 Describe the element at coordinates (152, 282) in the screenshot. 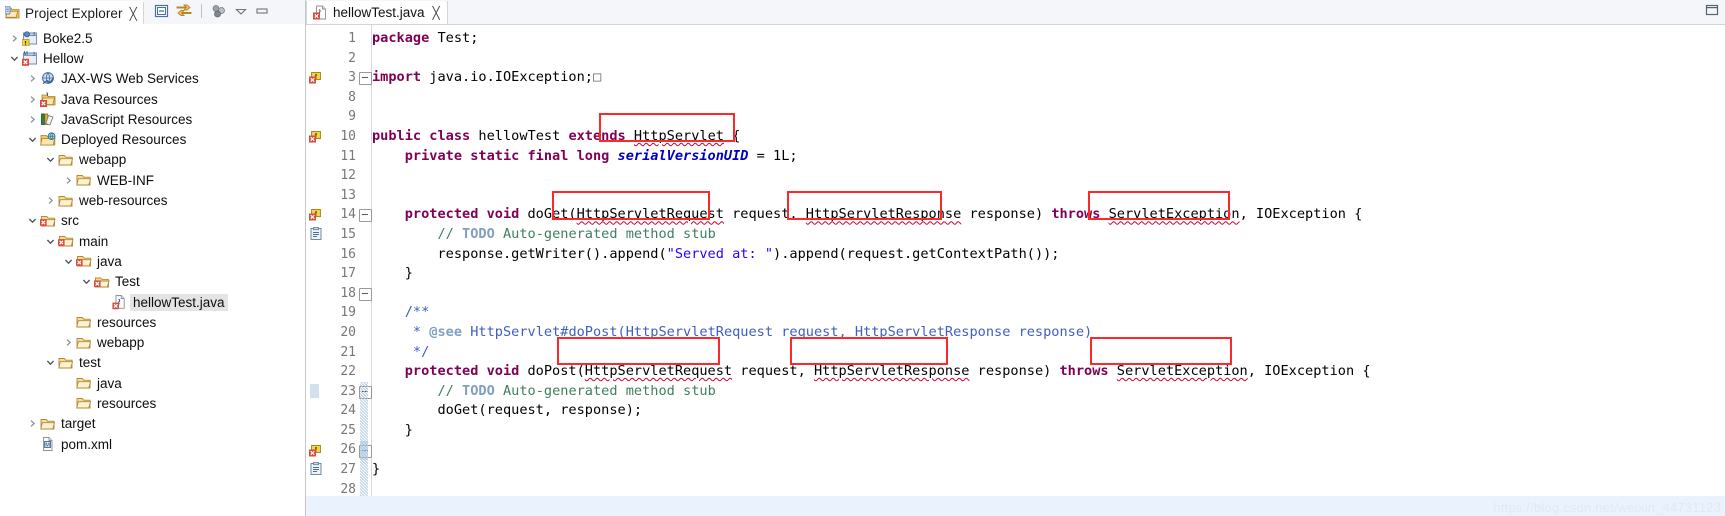

I see `tree-item-test: Test` at that location.